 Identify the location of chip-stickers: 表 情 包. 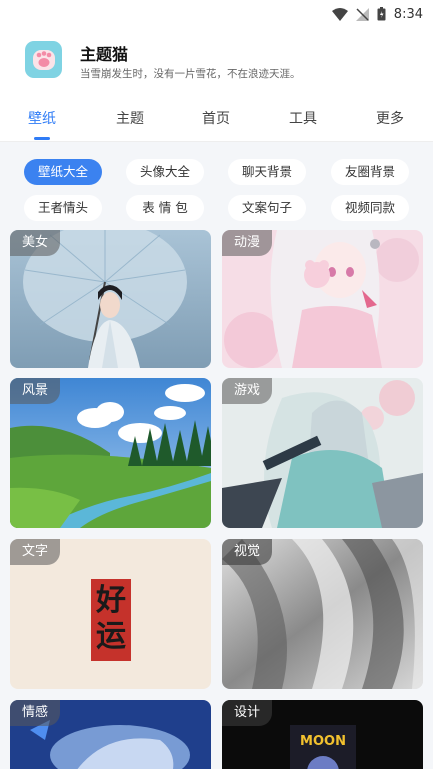
(165, 208).